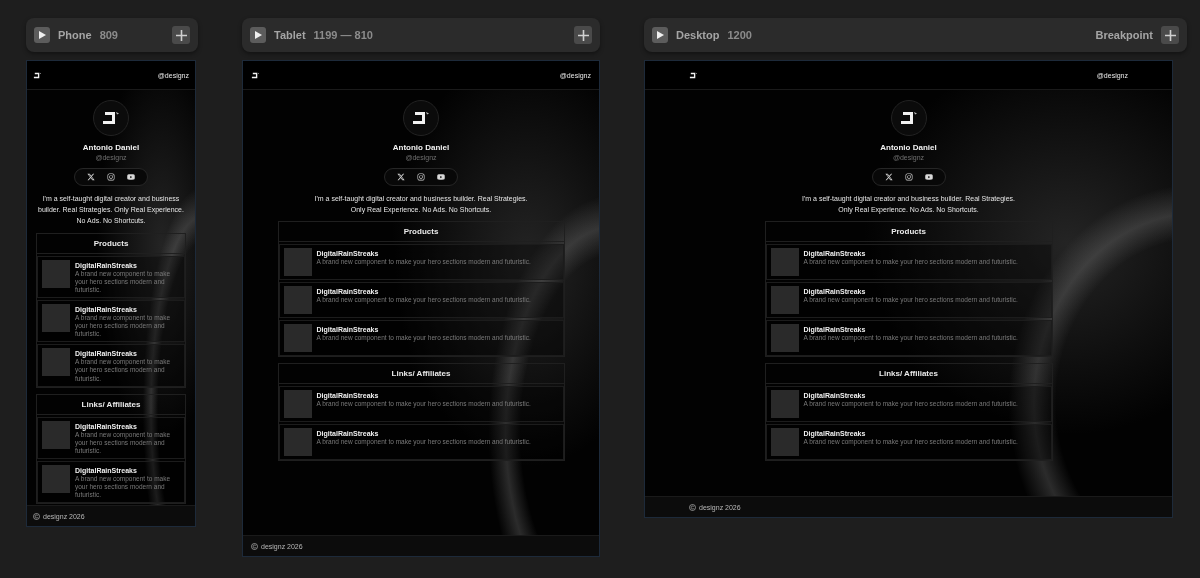 The image size is (1200, 578). Describe the element at coordinates (343, 35) in the screenshot. I see `frame-size: 1199 — 810` at that location.